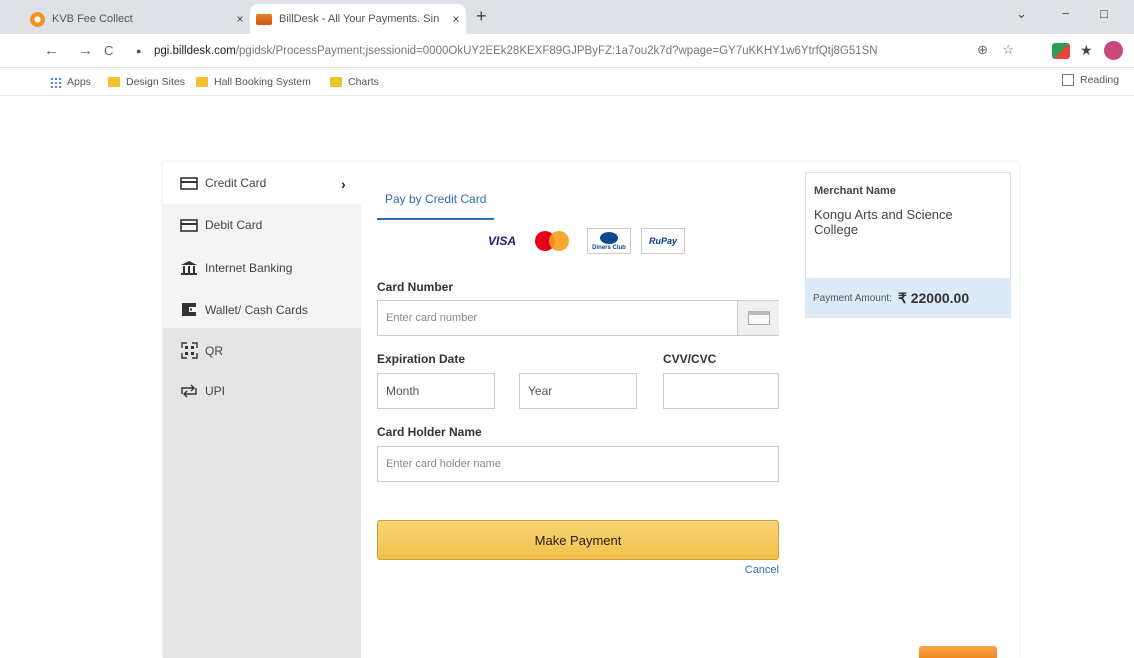 The width and height of the screenshot is (1134, 658). I want to click on method-upi: UPI, so click(202, 391).